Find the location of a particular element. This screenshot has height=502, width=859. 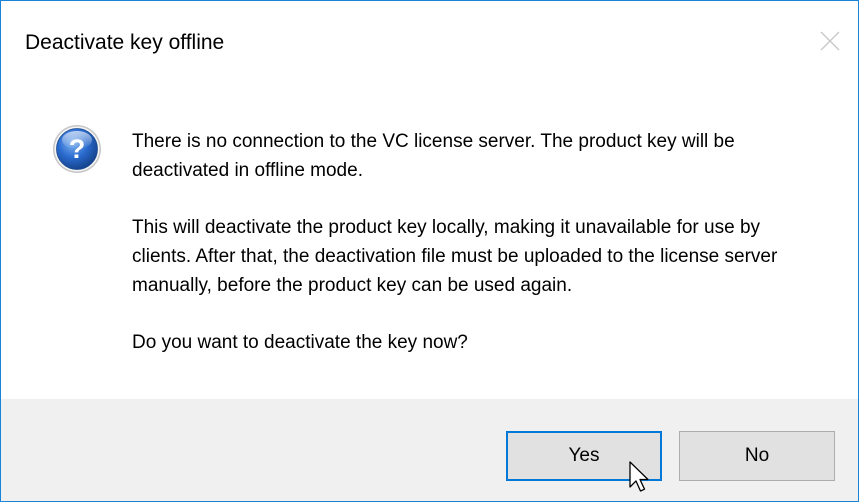

dialog-title: Deactivate key offline is located at coordinates (125, 42).